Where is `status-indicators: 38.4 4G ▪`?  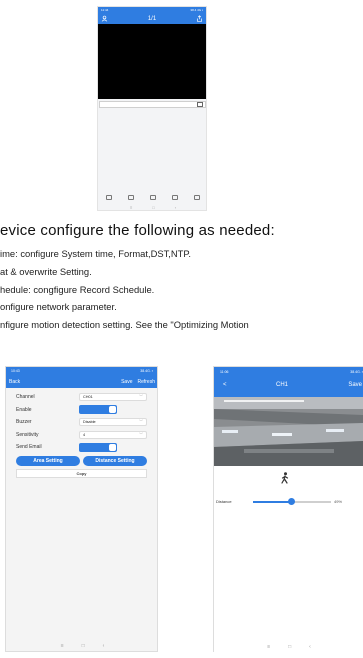
status-indicators: 38.4 4G ▪ is located at coordinates (196, 10).